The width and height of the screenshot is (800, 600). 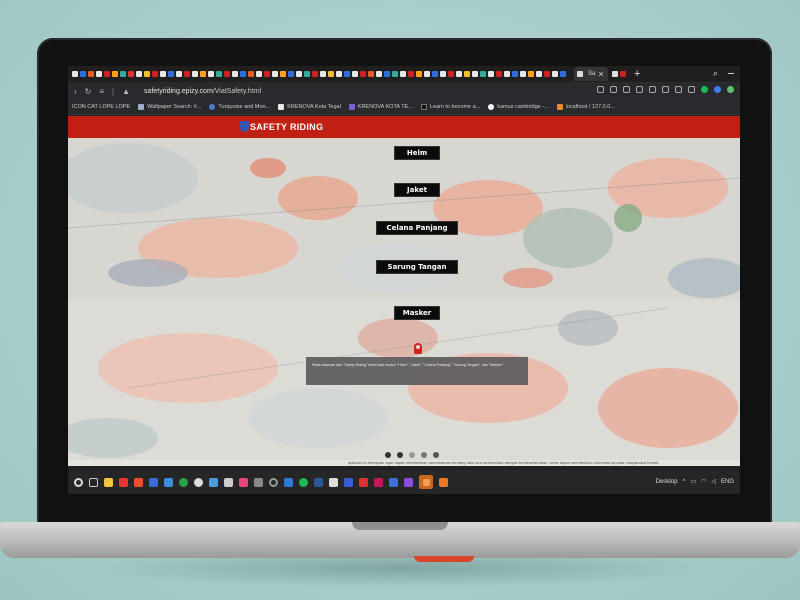 What do you see at coordinates (713, 481) in the screenshot?
I see `volume-icon: ◁` at bounding box center [713, 481].